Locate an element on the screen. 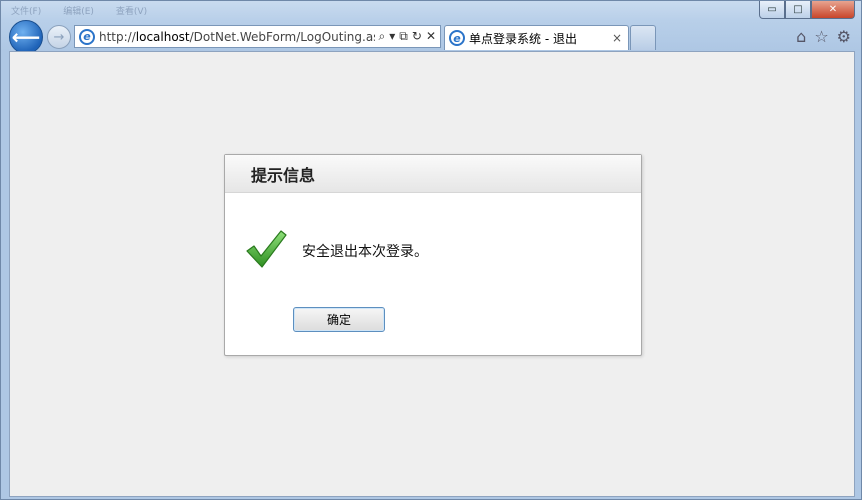  tab-logout: e 单点登录系统 - 退出 × is located at coordinates (536, 37).